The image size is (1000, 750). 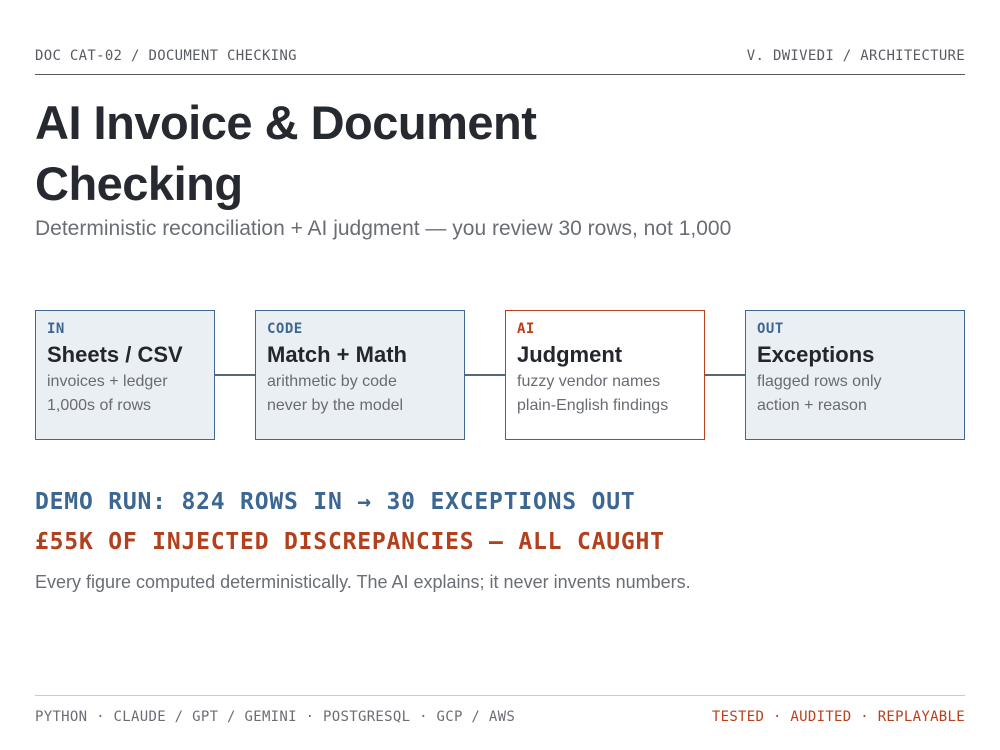 I want to click on node-detail: plain-English findings, so click(x=593, y=405).